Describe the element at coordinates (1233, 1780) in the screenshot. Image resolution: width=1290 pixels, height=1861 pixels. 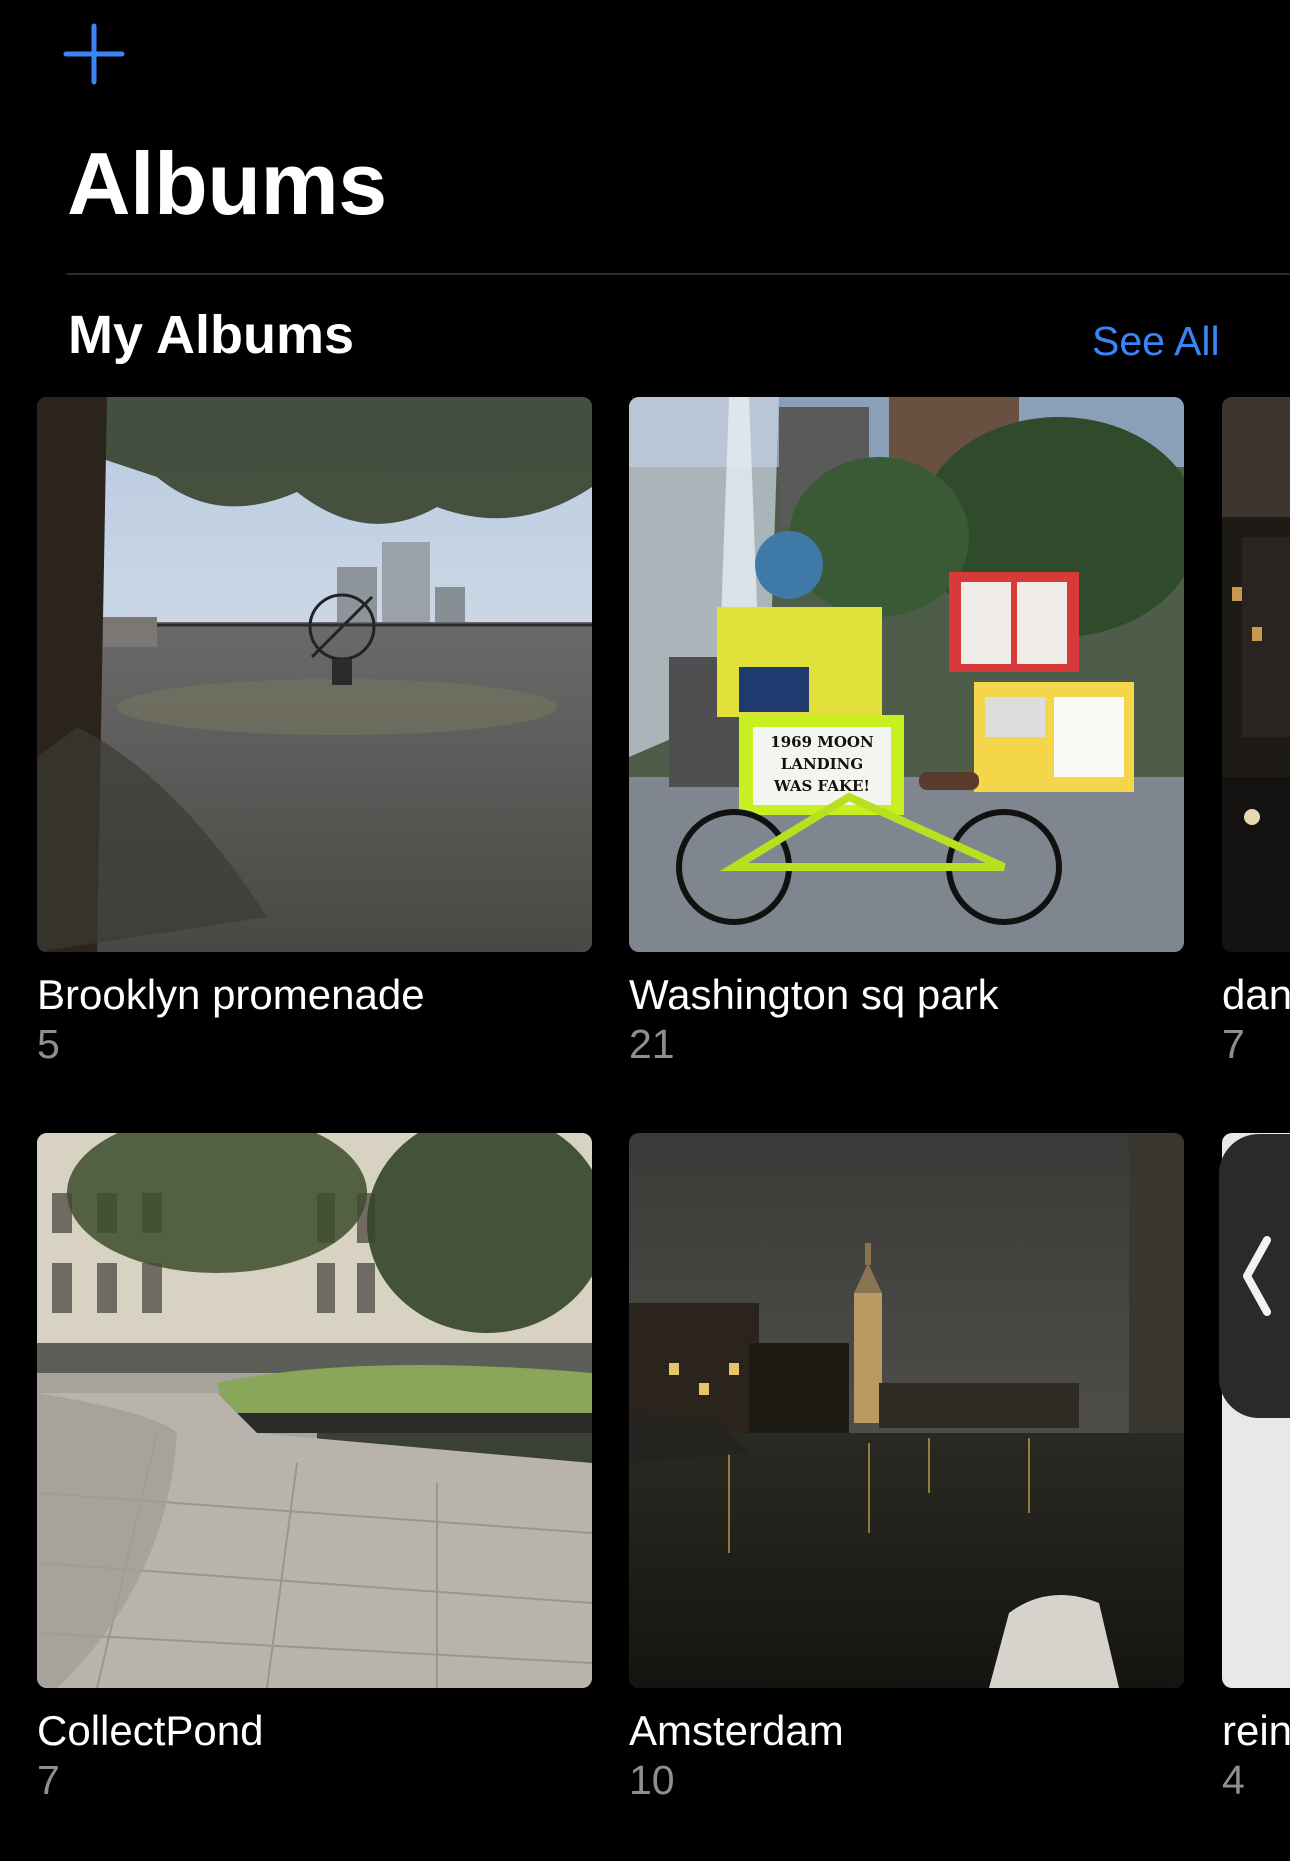
I see `album-count: 4` at that location.